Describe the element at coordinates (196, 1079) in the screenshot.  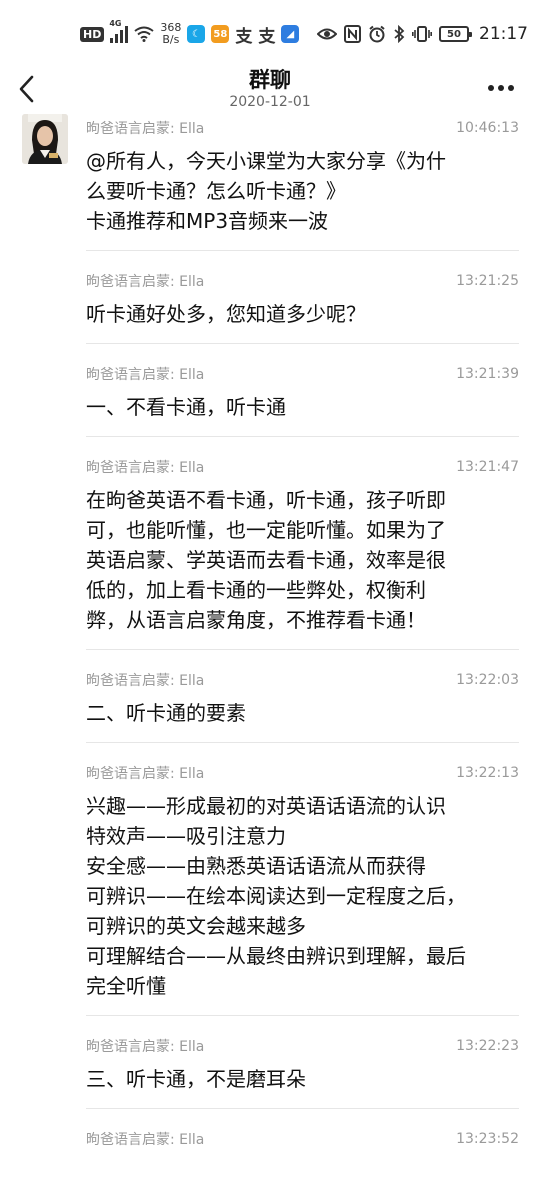
I see `message-line: 三、听卡通，不是磨耳朵` at that location.